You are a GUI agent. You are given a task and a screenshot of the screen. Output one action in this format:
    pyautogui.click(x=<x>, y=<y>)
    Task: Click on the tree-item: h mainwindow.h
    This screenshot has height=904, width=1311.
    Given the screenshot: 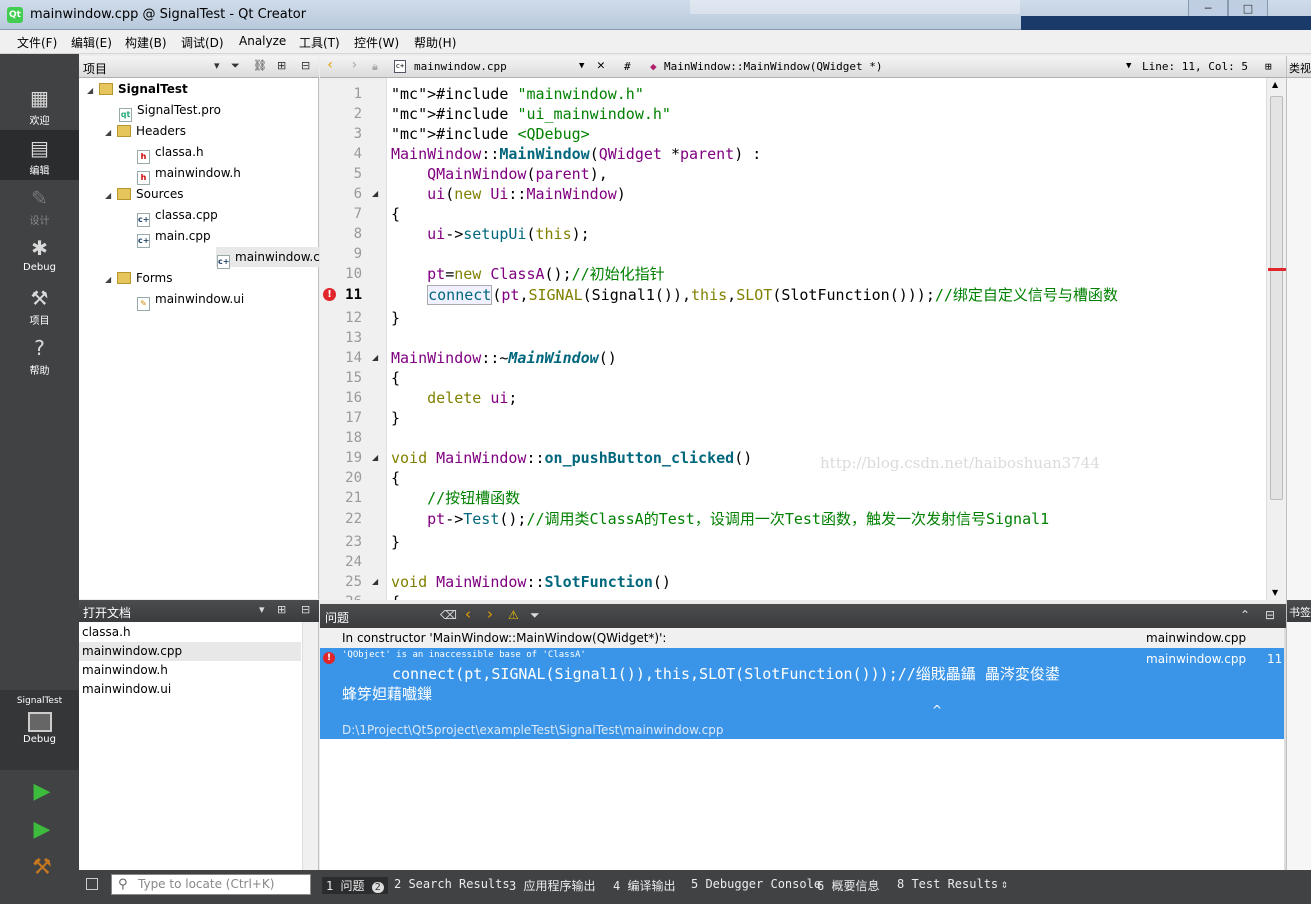 What is the action you would take?
    pyautogui.click(x=189, y=174)
    